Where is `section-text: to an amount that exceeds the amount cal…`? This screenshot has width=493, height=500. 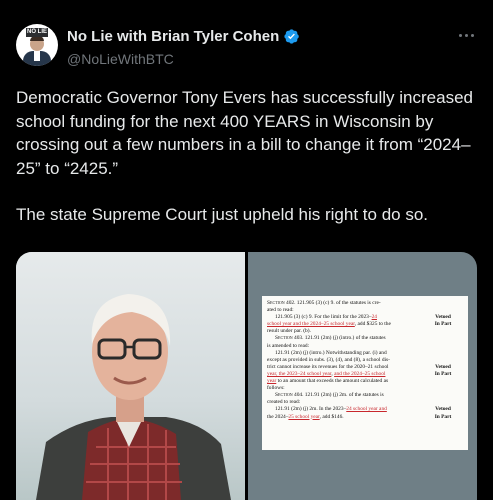
section-text: to an amount that exceeds the amount cal… is located at coordinates (332, 381).